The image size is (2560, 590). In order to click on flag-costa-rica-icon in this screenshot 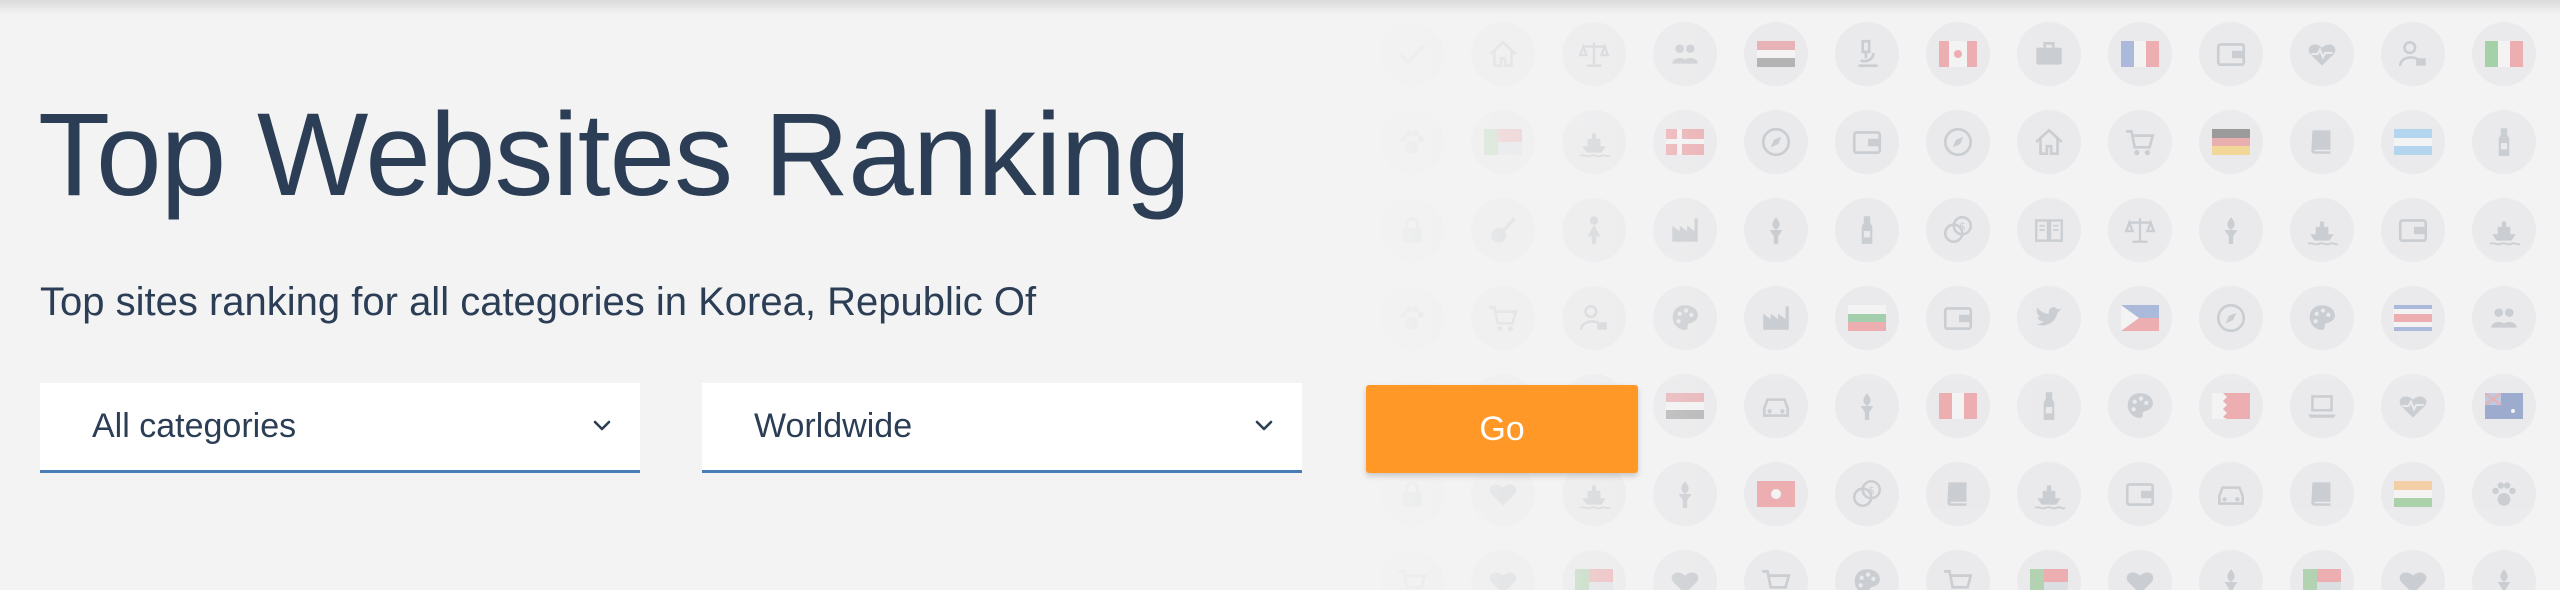, I will do `click(2413, 318)`.